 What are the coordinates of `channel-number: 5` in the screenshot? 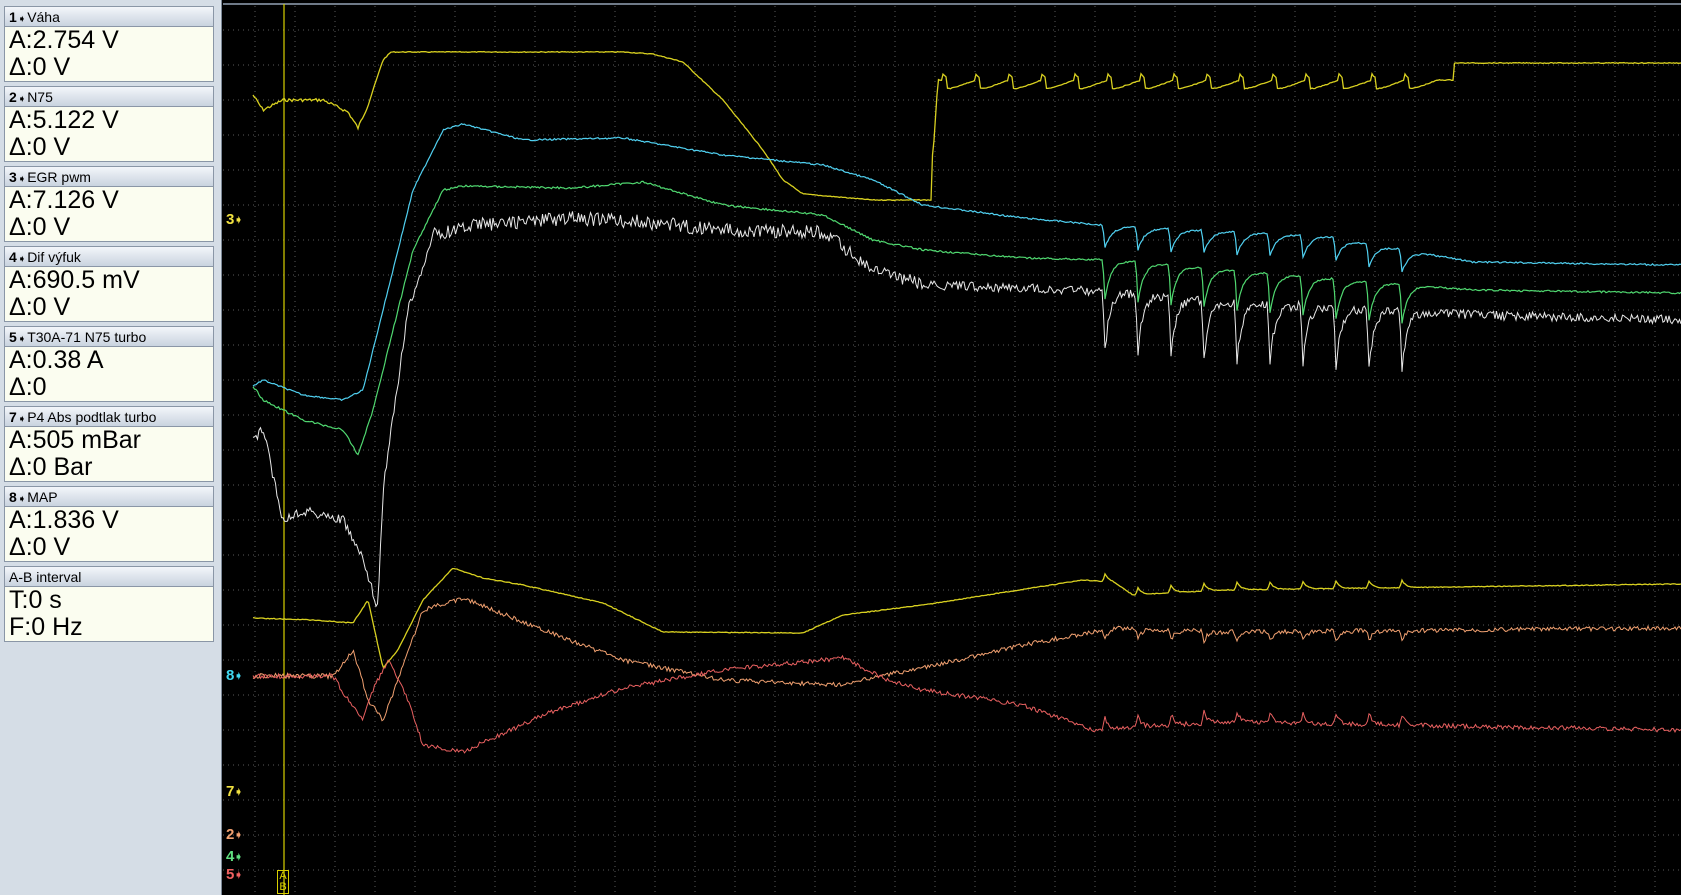 It's located at (13, 337).